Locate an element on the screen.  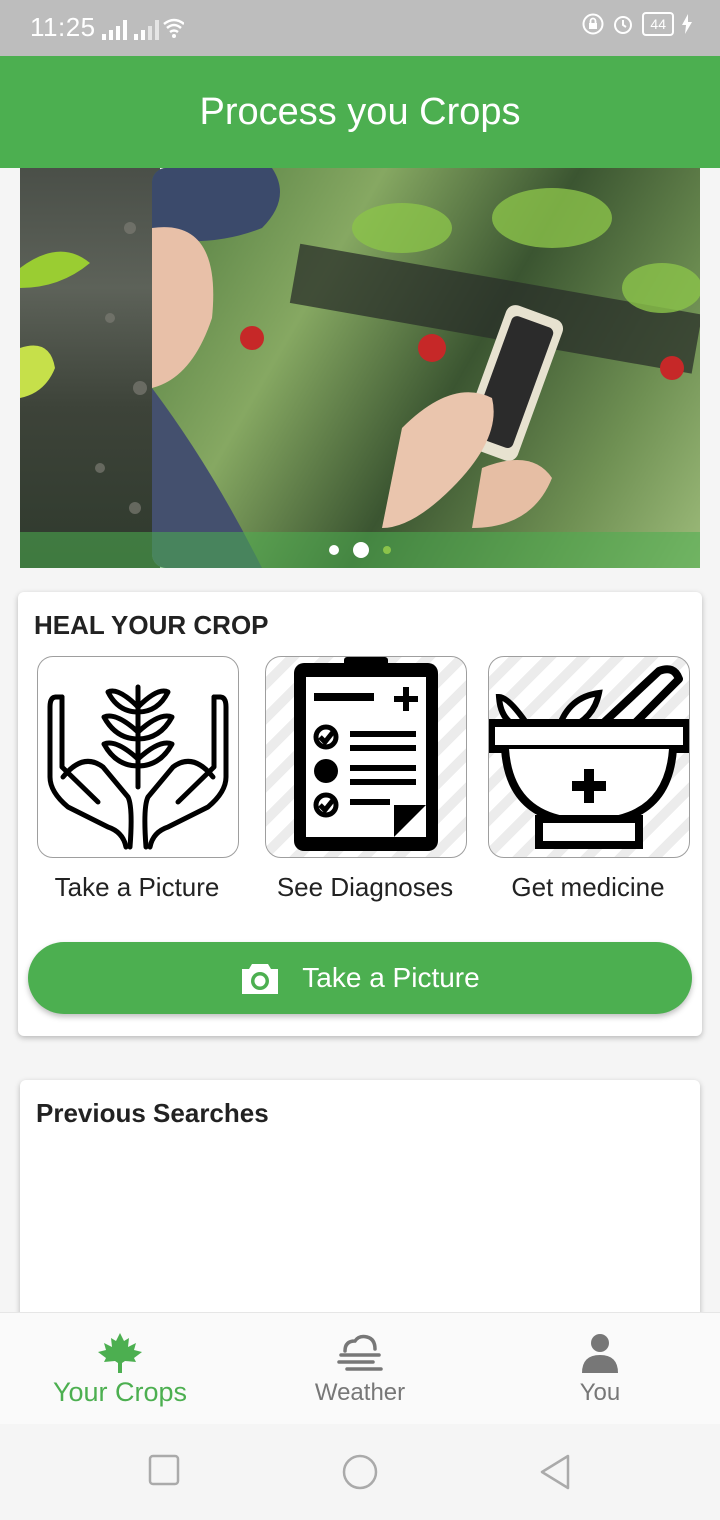
carousel-slide-previous is located at coordinates (90, 368).